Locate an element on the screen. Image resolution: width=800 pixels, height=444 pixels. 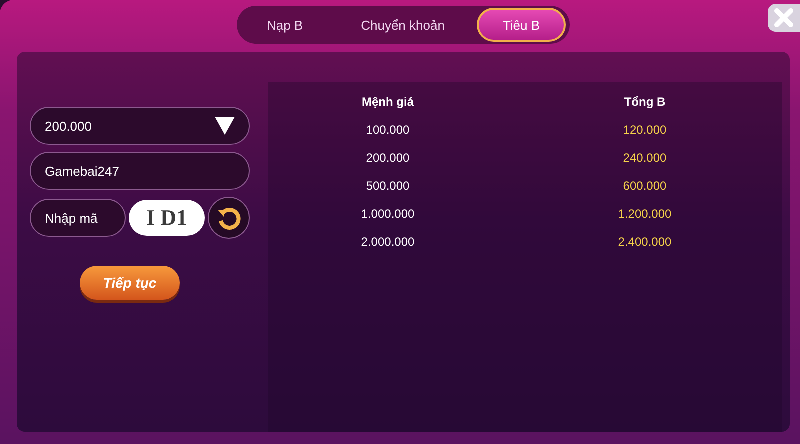
column-header: Tổng B is located at coordinates (645, 102).